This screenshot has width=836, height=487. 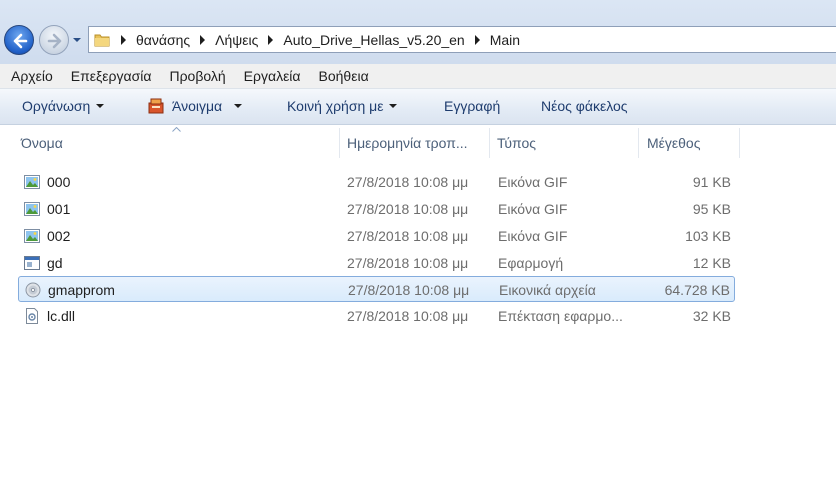 I want to click on burn-button: Εγγραφή, so click(x=472, y=106).